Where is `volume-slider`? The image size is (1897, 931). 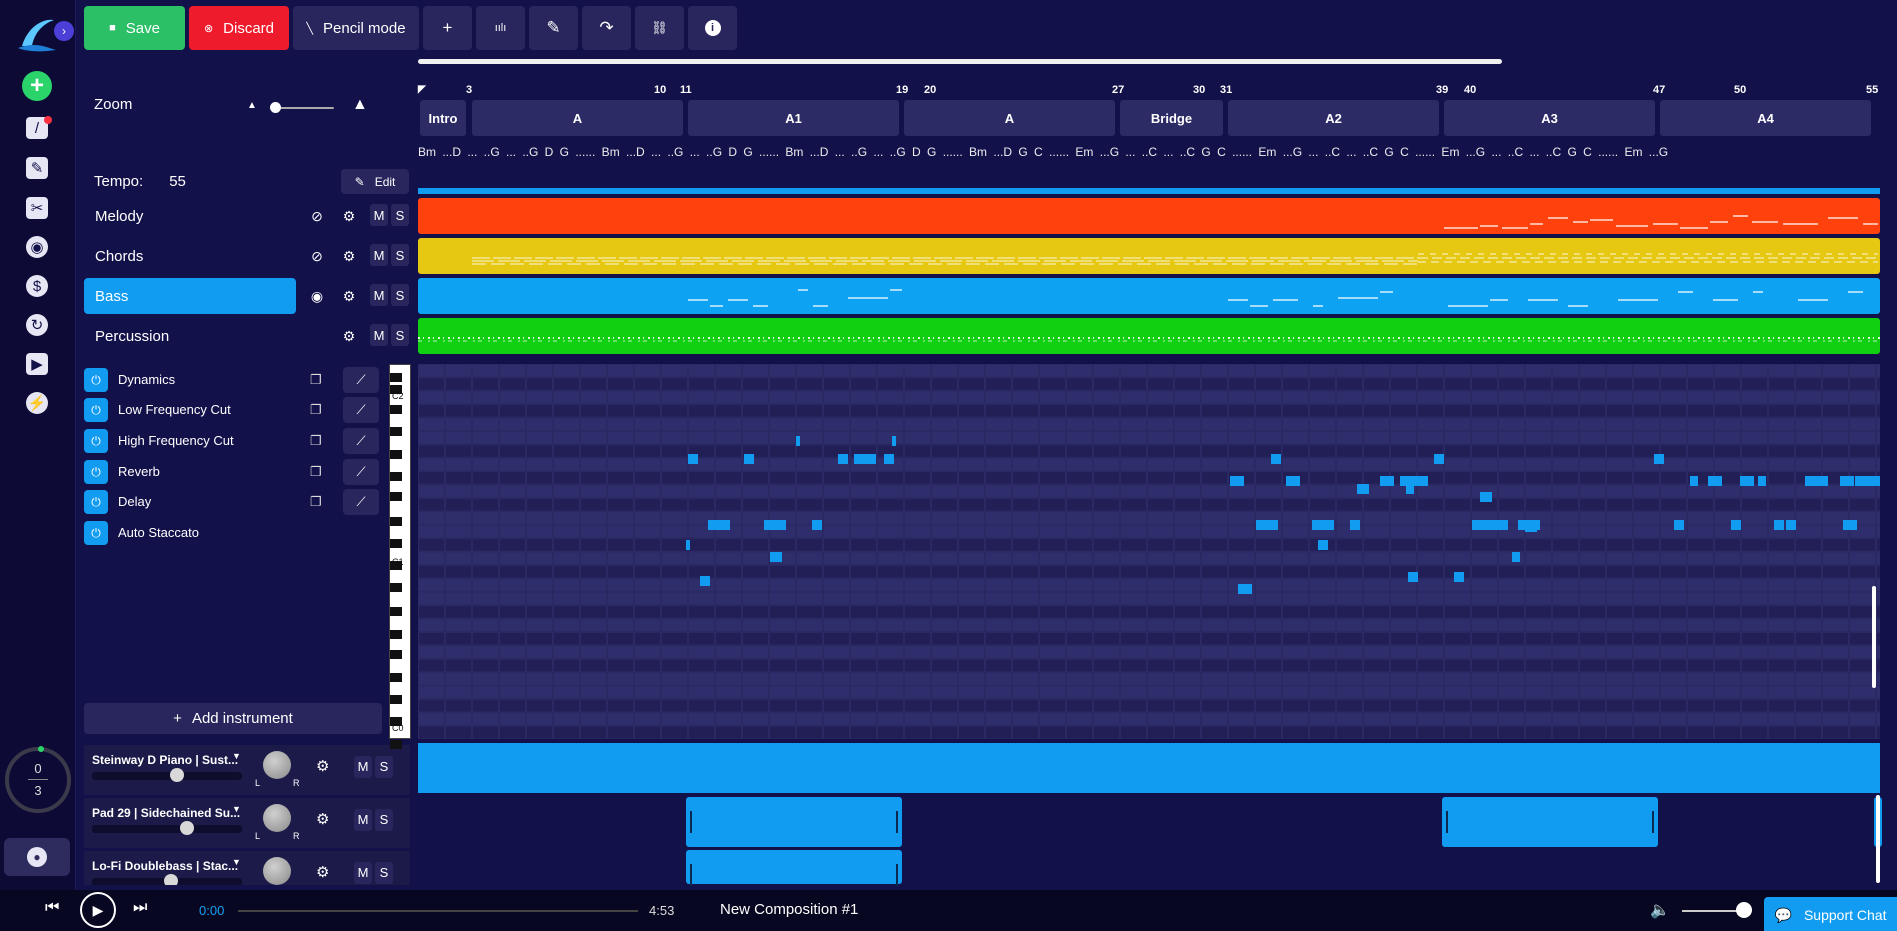
volume-slider is located at coordinates (167, 829).